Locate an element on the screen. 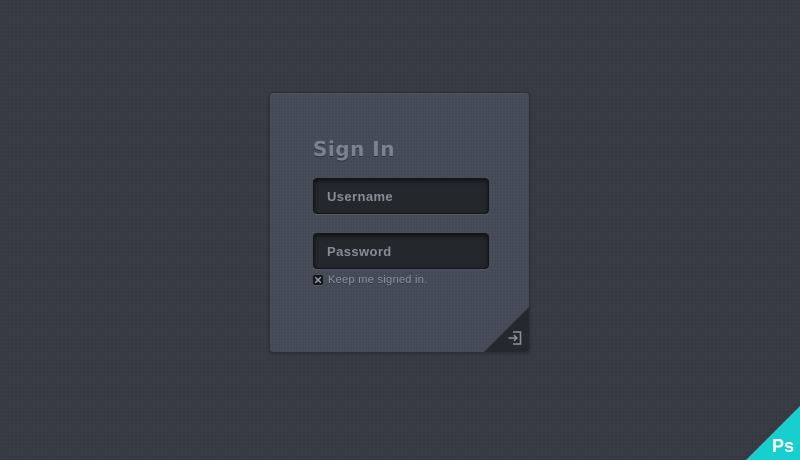 The image size is (800, 460). keep-signed-in-option: Keep me signed in. is located at coordinates (370, 280).